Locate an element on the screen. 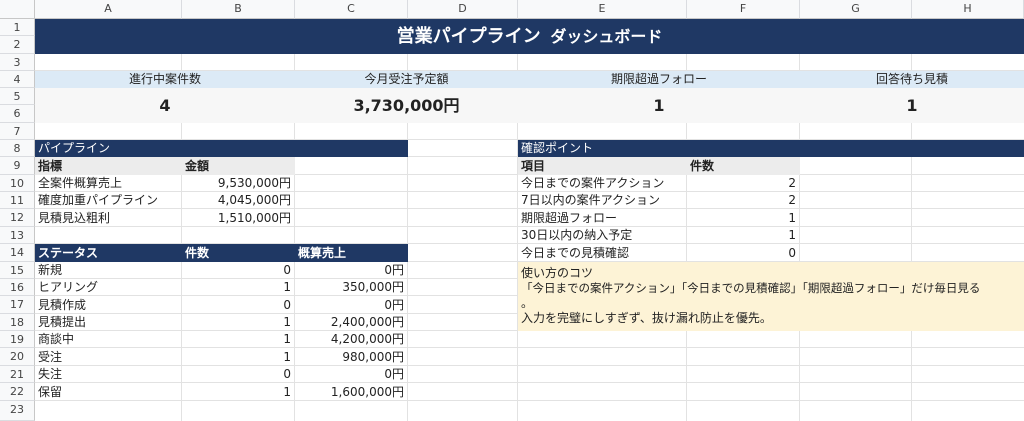 Image resolution: width=1024 pixels, height=421 pixels. pipeline-row-label: 確度加重パイプライン is located at coordinates (108, 200).